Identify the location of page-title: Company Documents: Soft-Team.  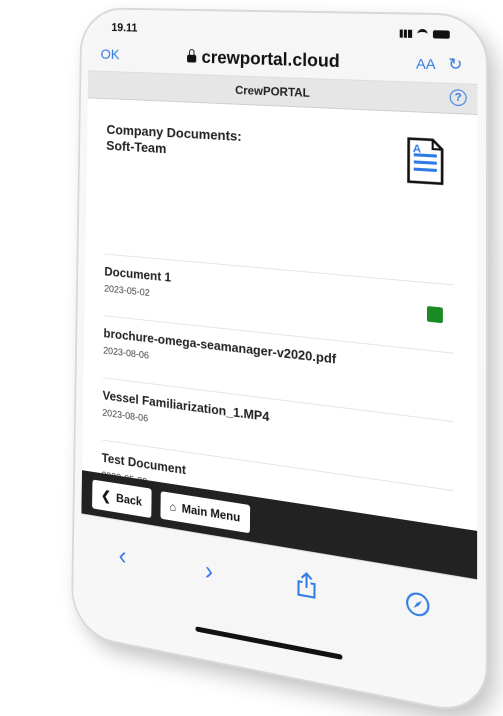
(198, 143).